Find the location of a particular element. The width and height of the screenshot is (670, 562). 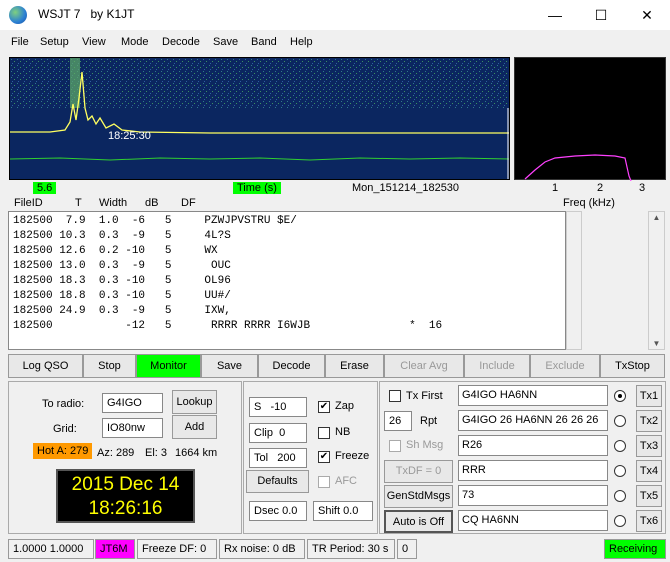

menu-band: Band is located at coordinates (264, 42).